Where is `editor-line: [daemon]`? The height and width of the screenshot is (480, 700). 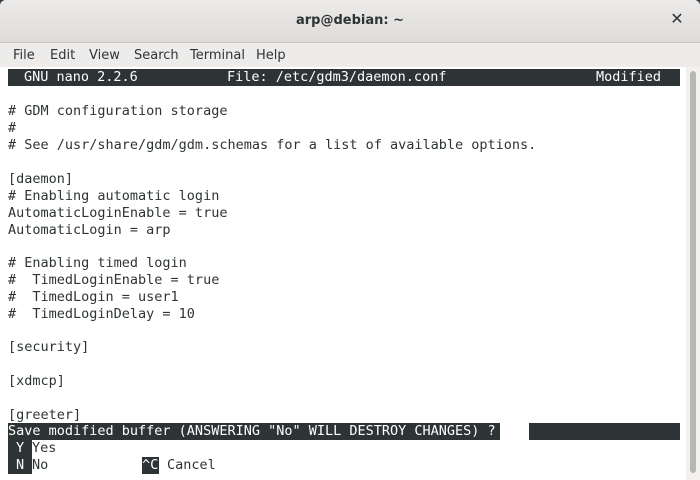 editor-line: [daemon] is located at coordinates (41, 179).